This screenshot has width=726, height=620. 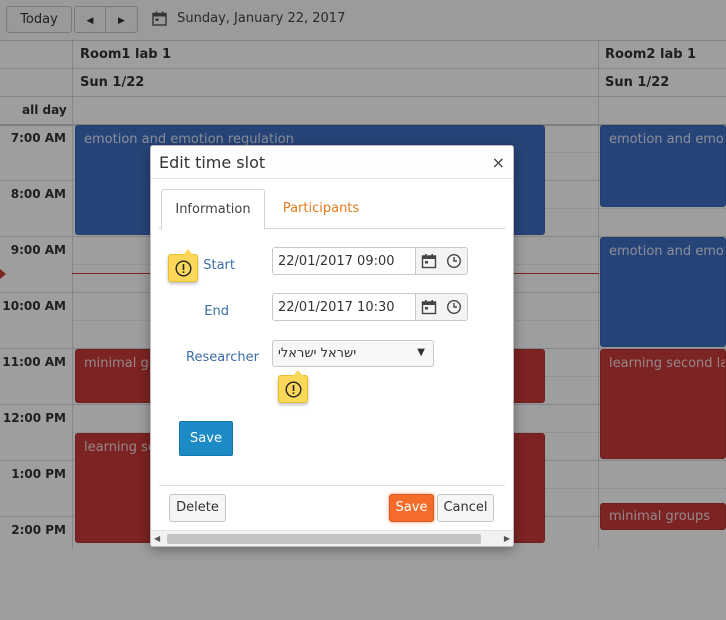 What do you see at coordinates (421, 352) in the screenshot?
I see `chevron-down-icon: ▼` at bounding box center [421, 352].